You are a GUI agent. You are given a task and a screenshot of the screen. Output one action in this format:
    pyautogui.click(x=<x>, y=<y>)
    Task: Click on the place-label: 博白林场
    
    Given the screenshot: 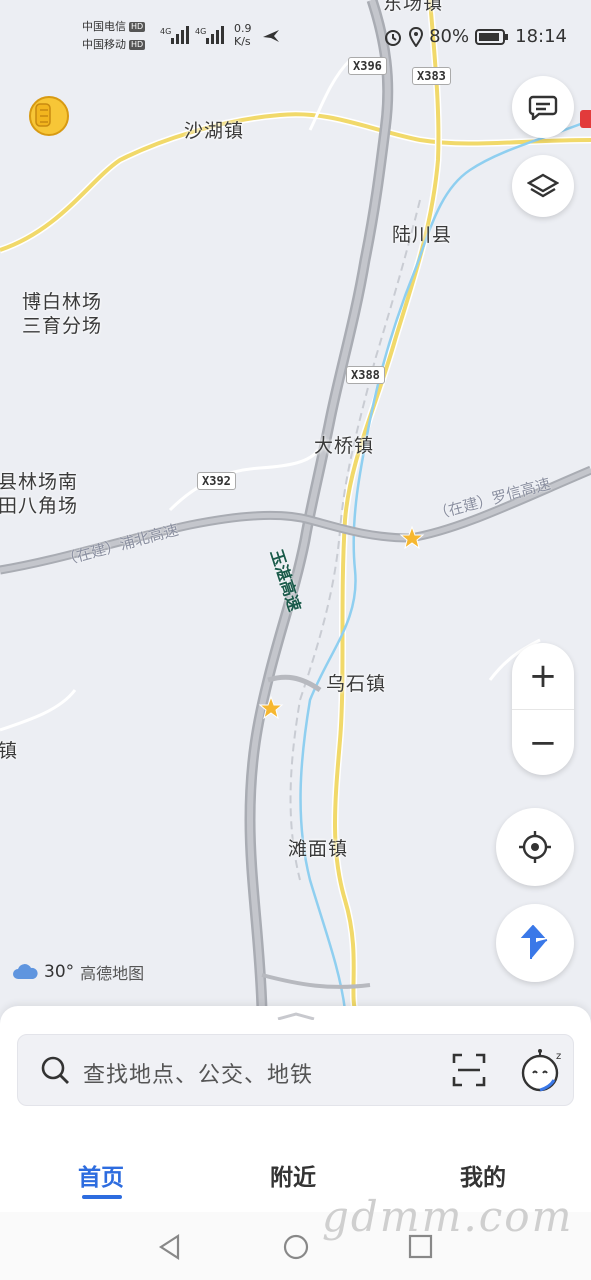 What is the action you would take?
    pyautogui.click(x=62, y=300)
    